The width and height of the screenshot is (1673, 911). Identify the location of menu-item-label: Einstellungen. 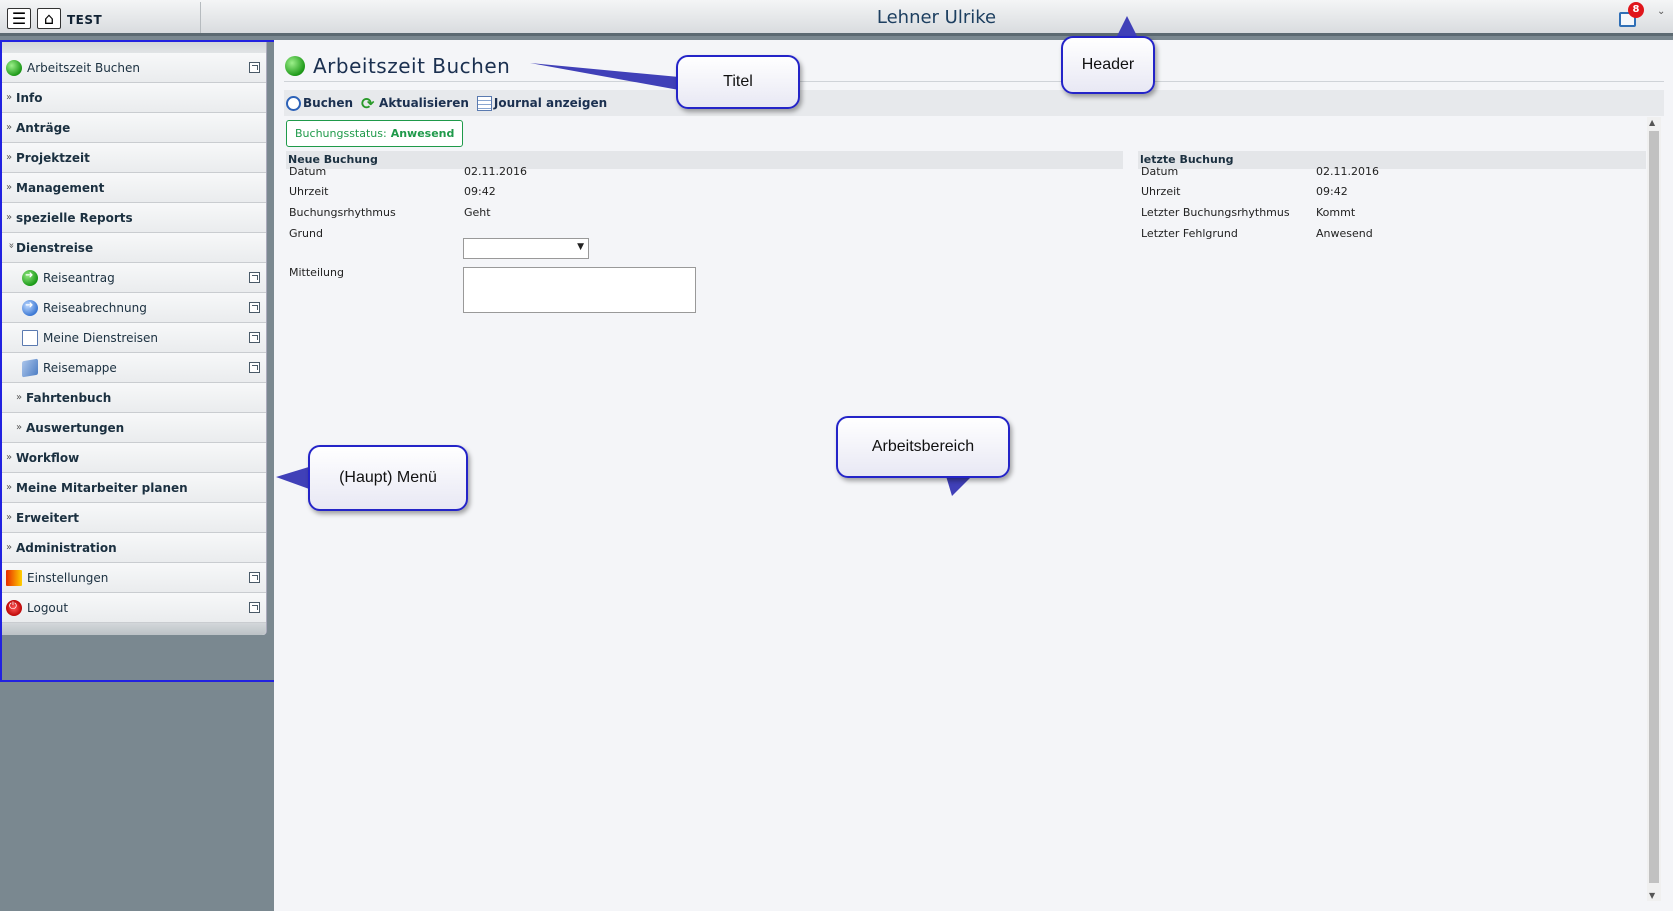
(68, 577).